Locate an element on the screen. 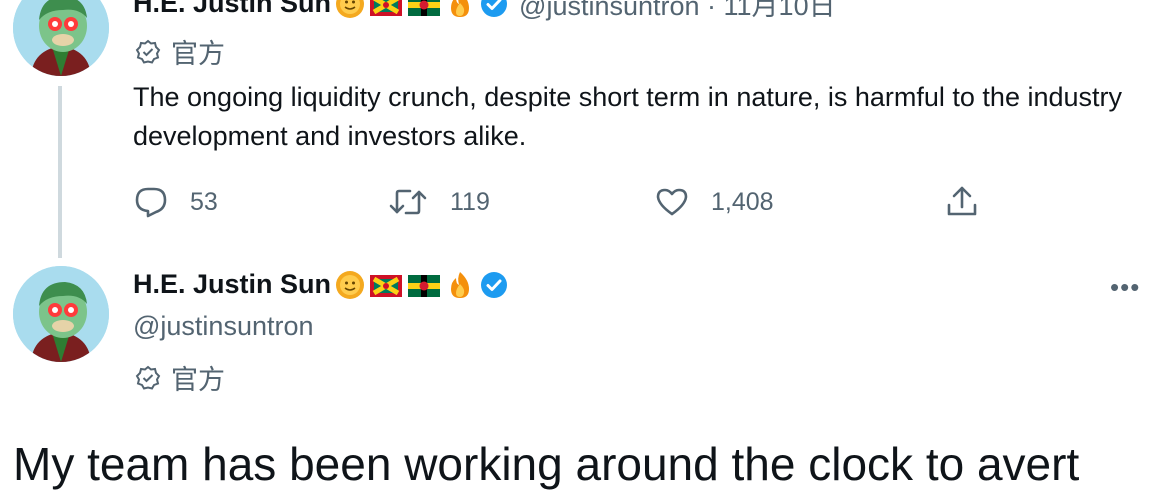 The height and width of the screenshot is (492, 1158). like-count: 1,408 is located at coordinates (742, 201).